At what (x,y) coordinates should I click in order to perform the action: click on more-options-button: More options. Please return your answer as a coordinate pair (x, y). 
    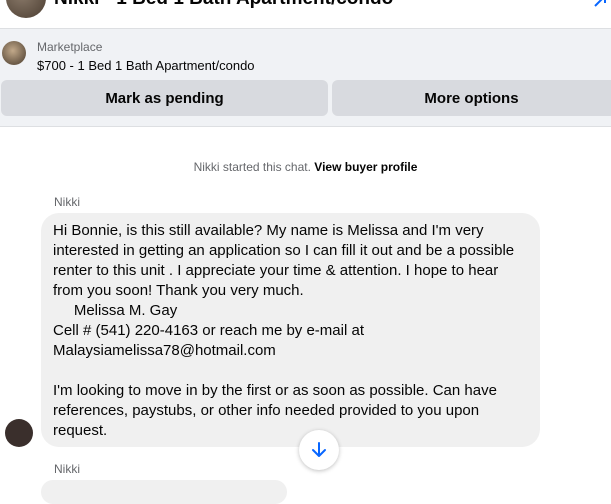
    Looking at the image, I should click on (471, 98).